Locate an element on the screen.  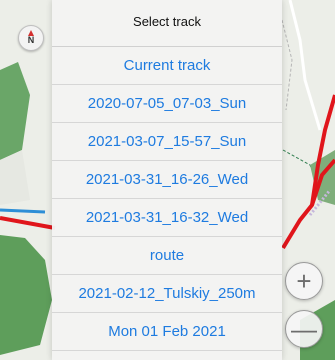
minus-icon: — is located at coordinates (304, 329).